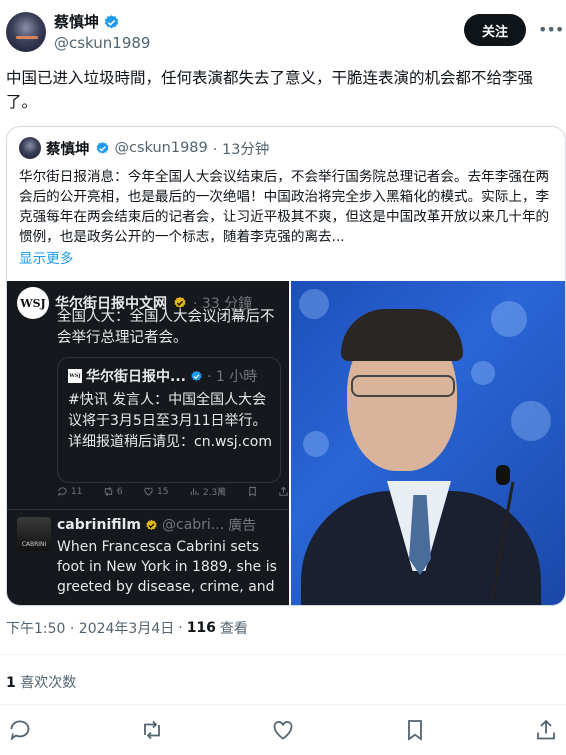 This screenshot has width=566, height=755. What do you see at coordinates (33, 303) in the screenshot?
I see `wsj-logo: WSJ` at bounding box center [33, 303].